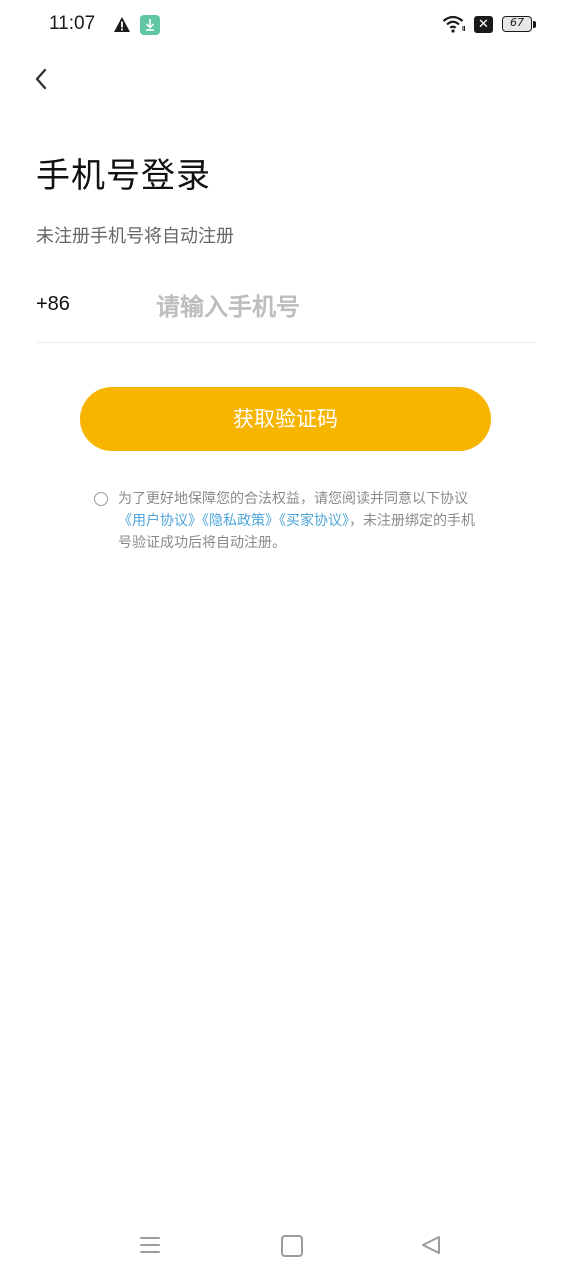 Image resolution: width=572 pixels, height=1280 pixels. What do you see at coordinates (314, 521) in the screenshot?
I see `buyer-agreement-link: 《买家协议》` at bounding box center [314, 521].